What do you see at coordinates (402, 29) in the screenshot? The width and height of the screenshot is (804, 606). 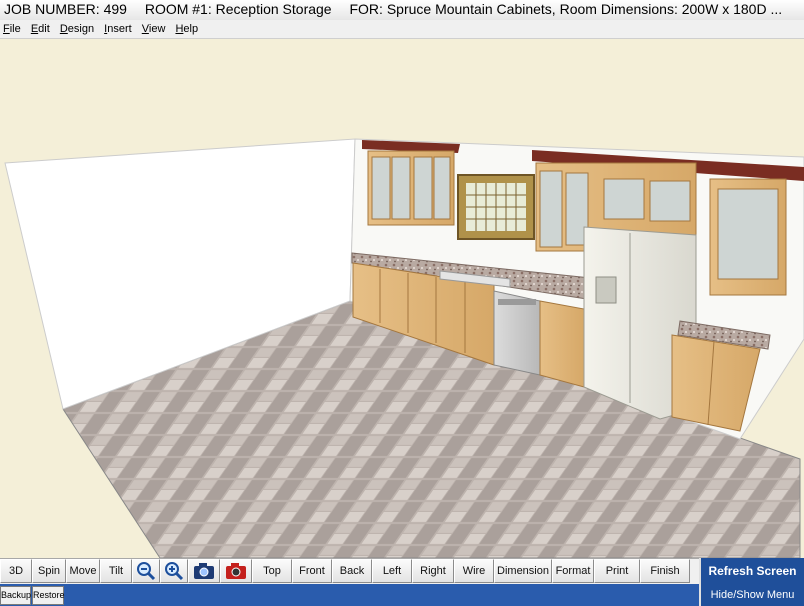 I see `menu-bar: File Edit Design Insert View Help` at bounding box center [402, 29].